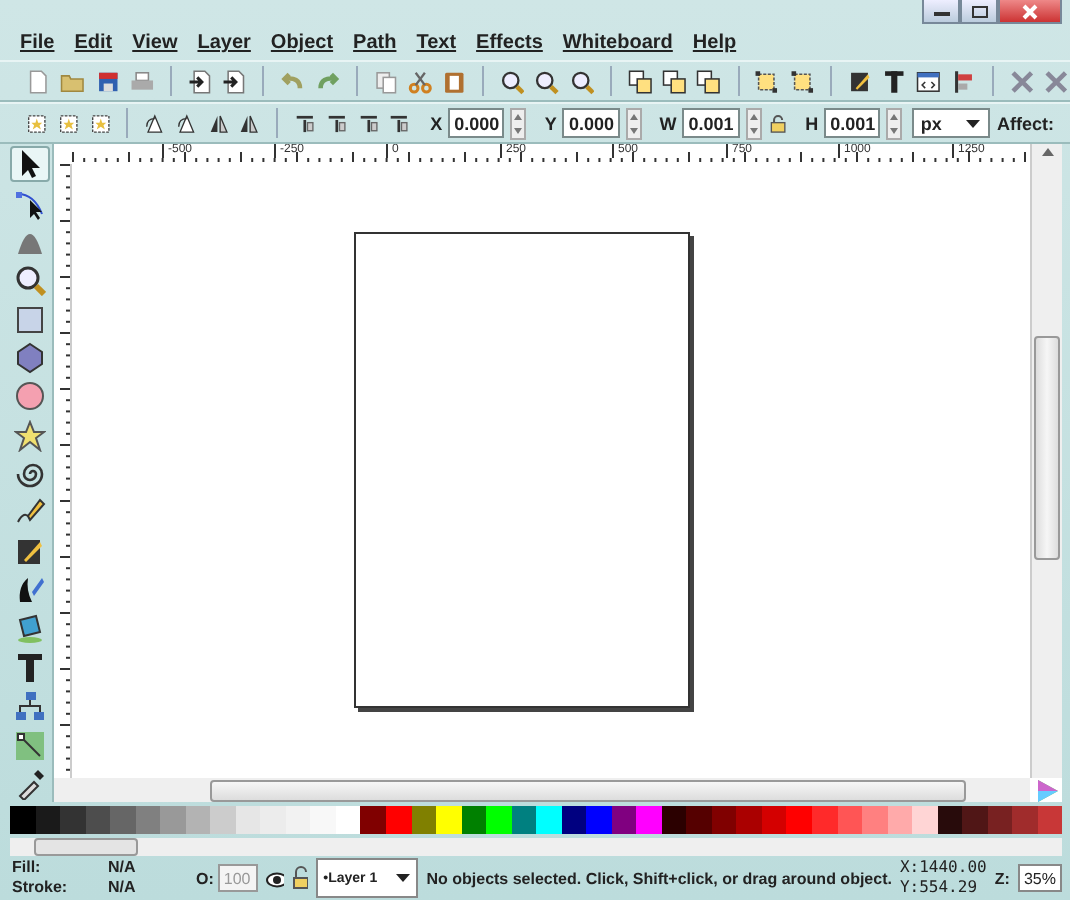  I want to click on connector-icon, so click(30, 706).